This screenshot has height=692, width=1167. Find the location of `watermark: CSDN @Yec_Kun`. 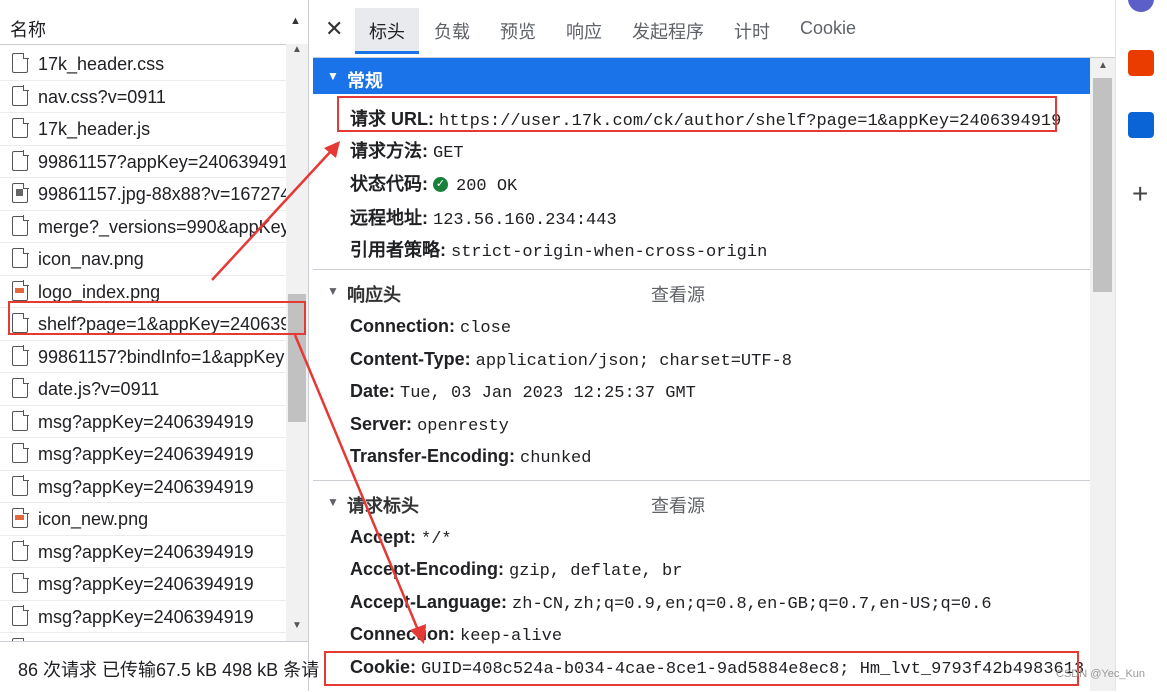

watermark: CSDN @Yec_Kun is located at coordinates (1101, 674).